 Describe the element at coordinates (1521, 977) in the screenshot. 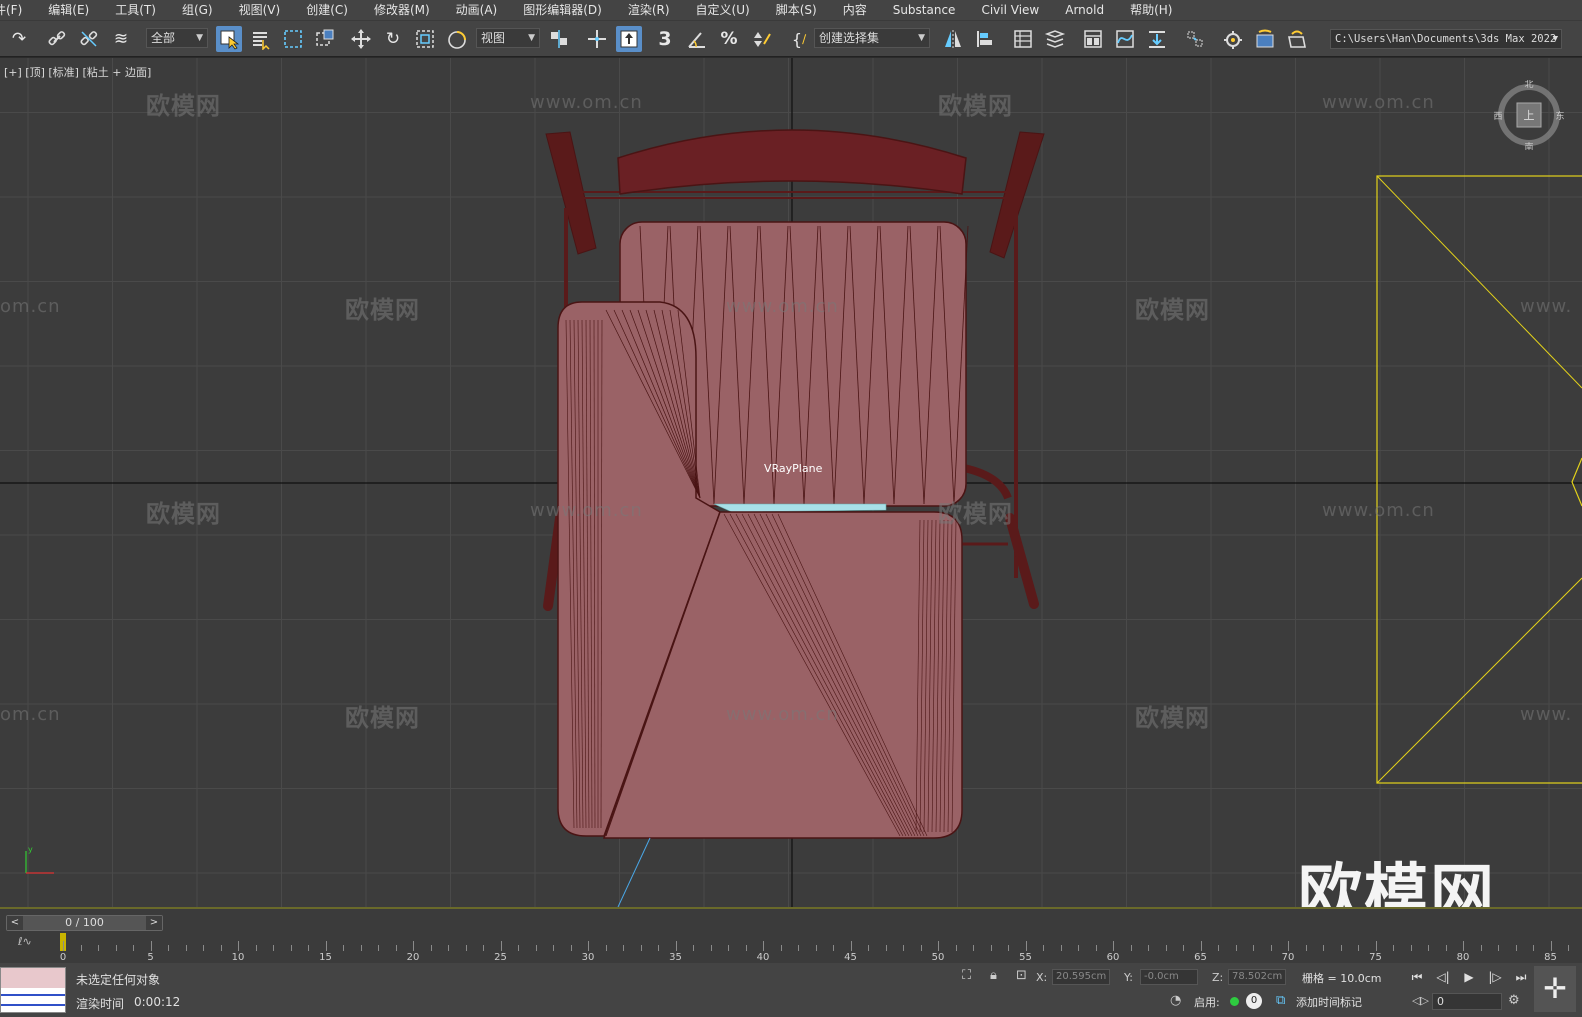

I see `goto-end-icon: ⏭` at that location.